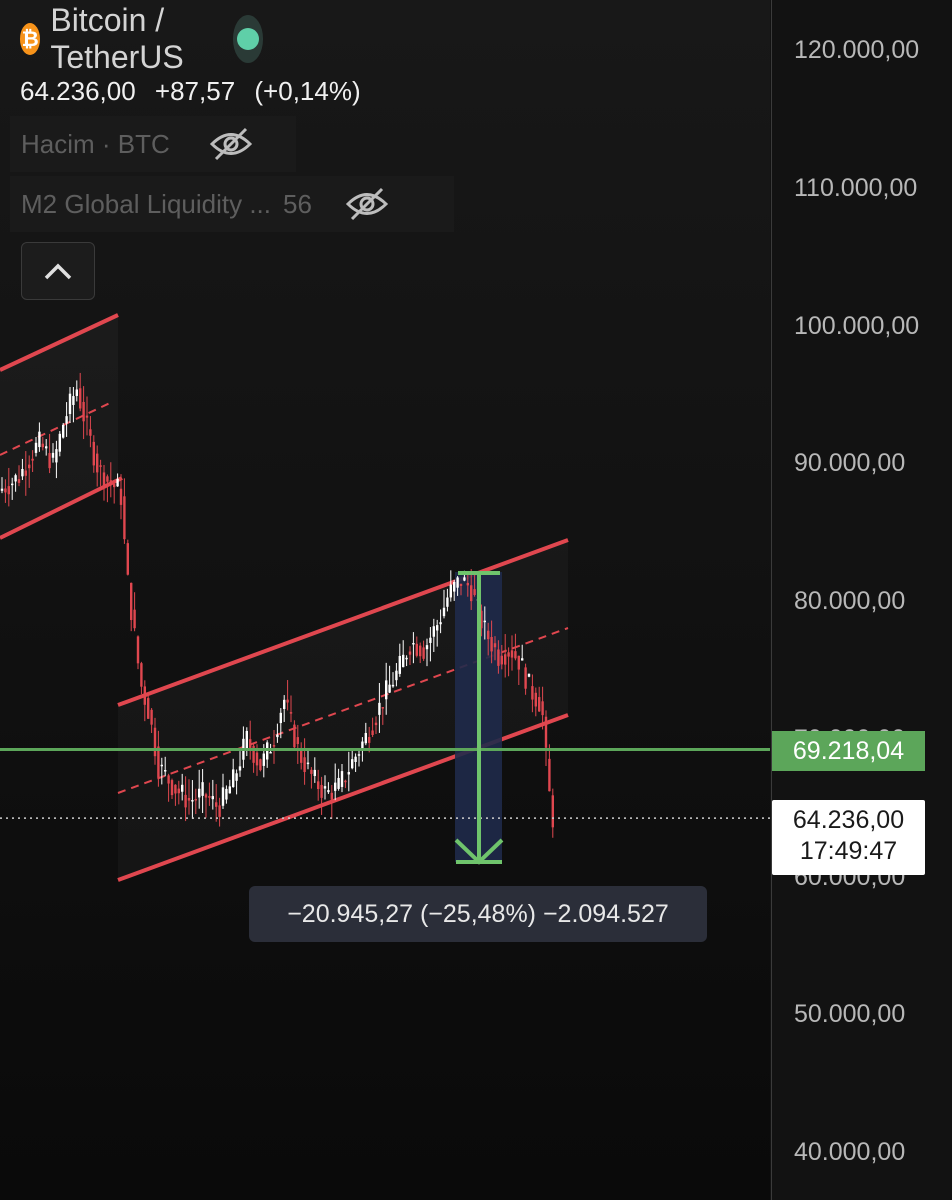 The height and width of the screenshot is (1200, 952). What do you see at coordinates (857, 325) in the screenshot?
I see `axis-label: 100.000,00` at bounding box center [857, 325].